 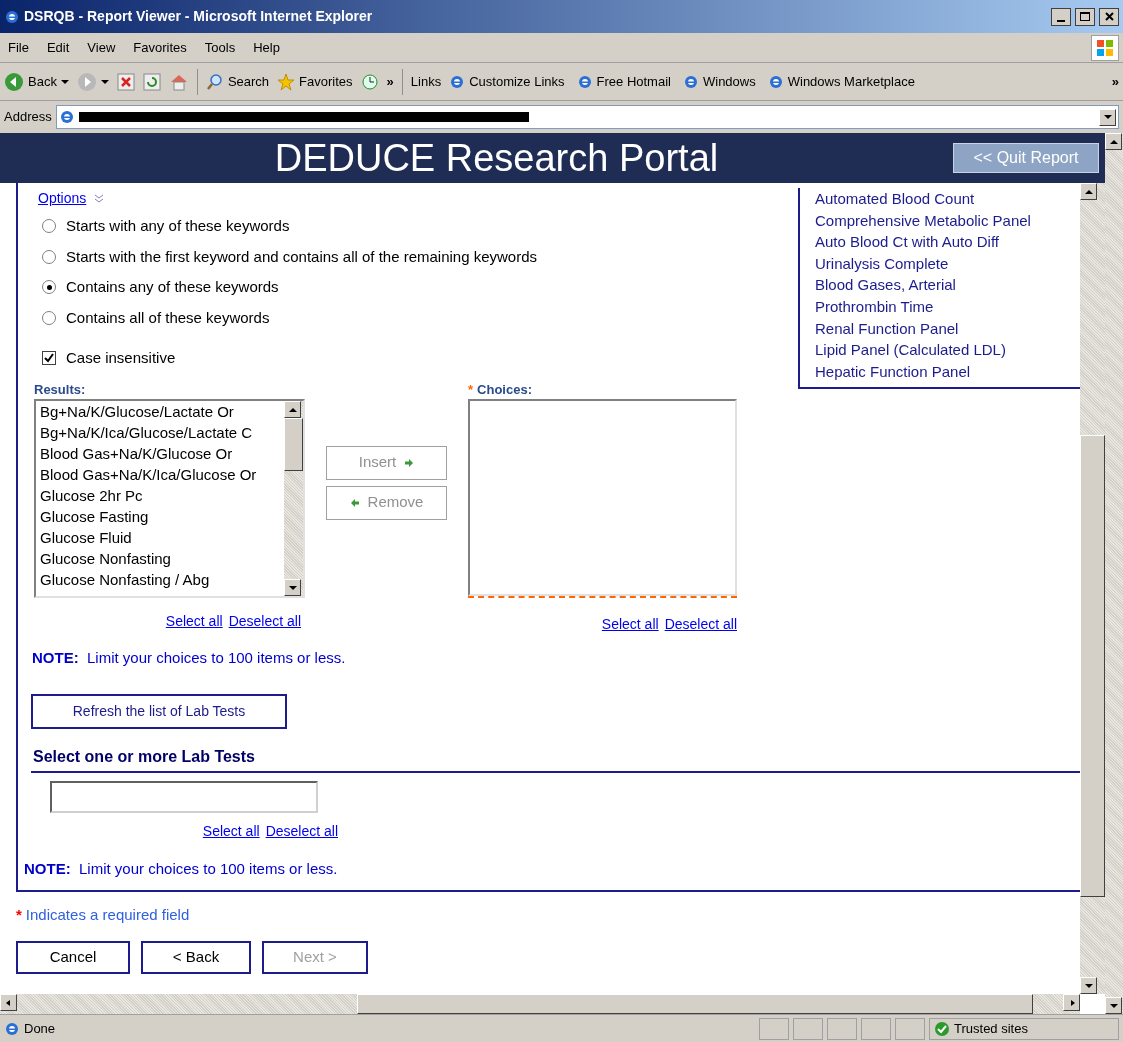 I want to click on menu-item: View, so click(x=101, y=47).